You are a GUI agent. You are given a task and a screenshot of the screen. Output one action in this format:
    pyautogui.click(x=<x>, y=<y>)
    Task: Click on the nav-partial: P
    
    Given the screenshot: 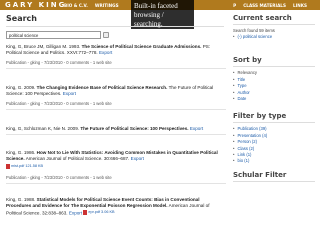 What is the action you would take?
    pyautogui.click(x=234, y=5)
    